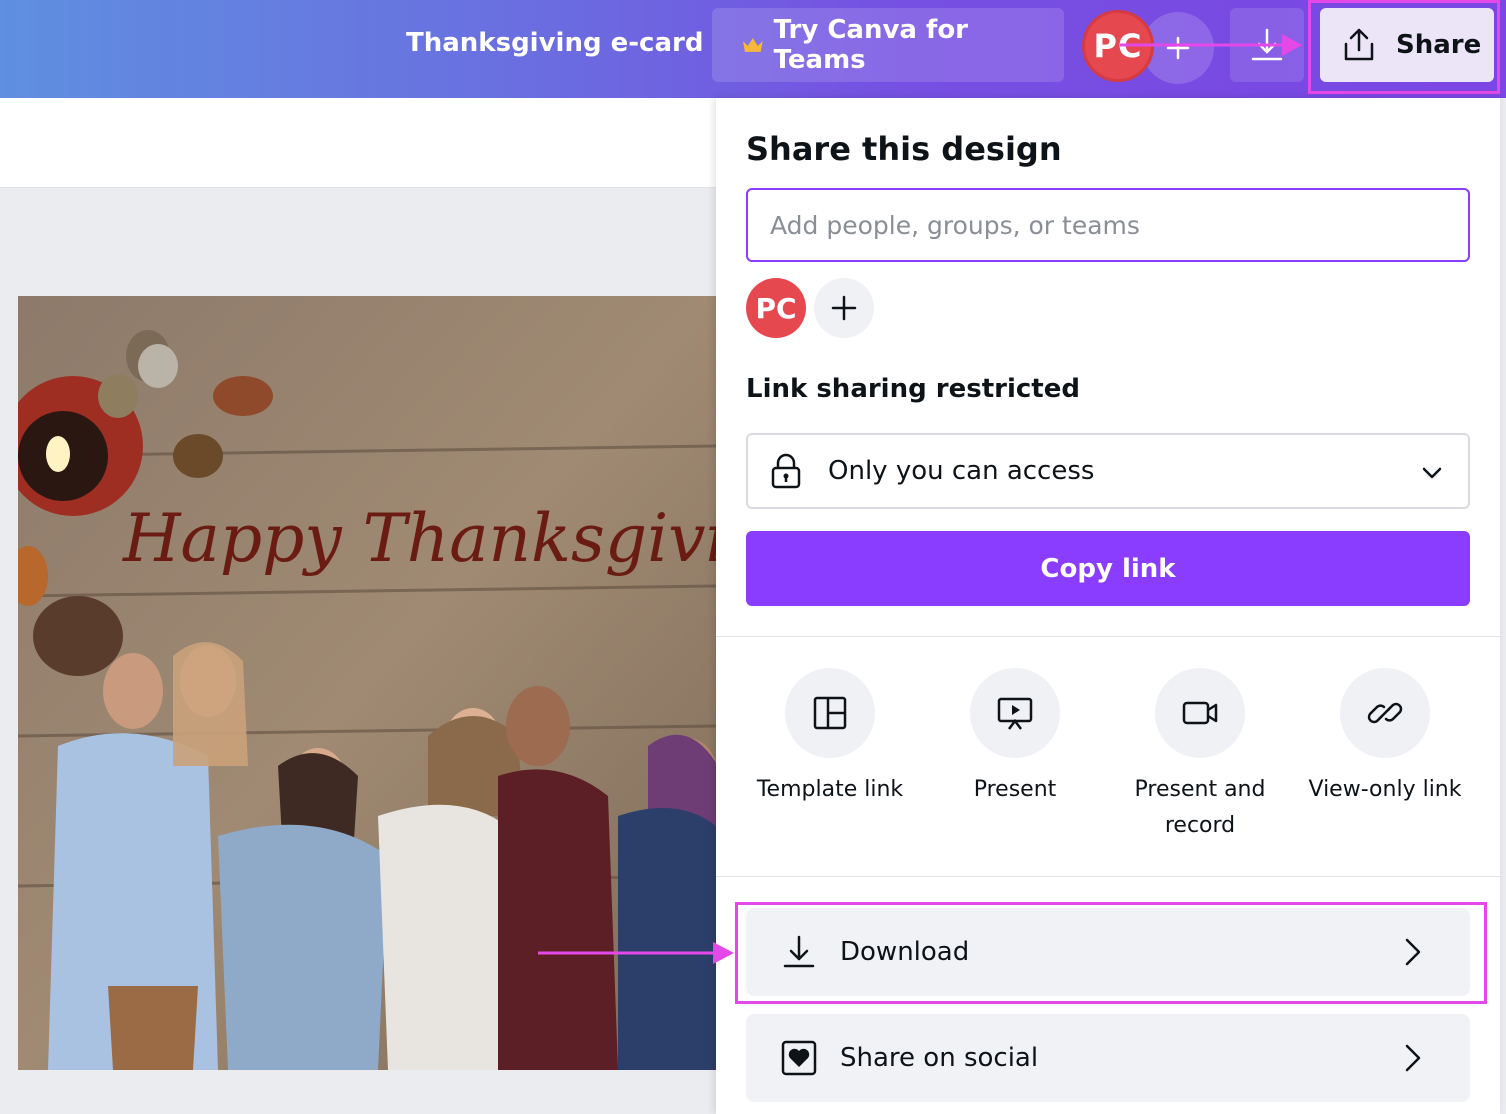 The image size is (1506, 1114). I want to click on share-on-social-button: Share on social, so click(1108, 1058).